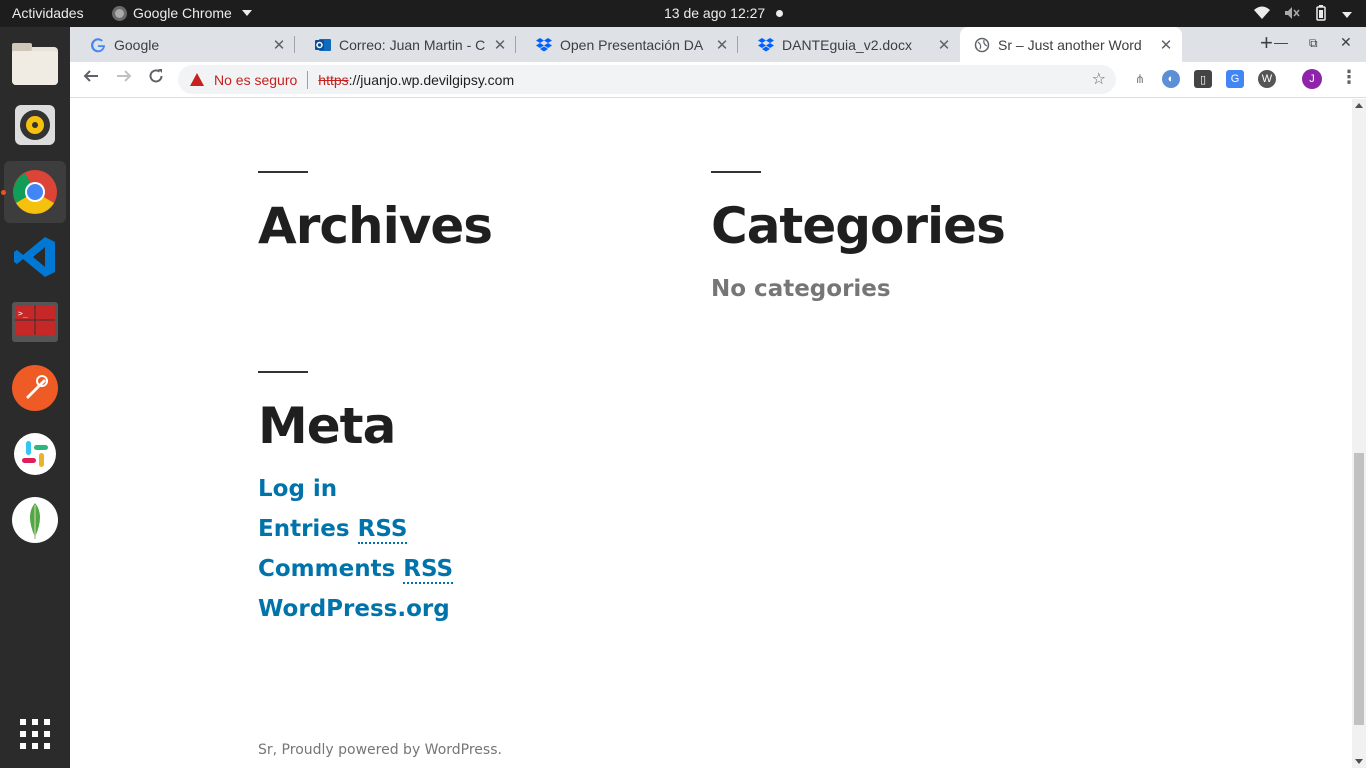  I want to click on app-menu: Google Chrome, so click(182, 13).